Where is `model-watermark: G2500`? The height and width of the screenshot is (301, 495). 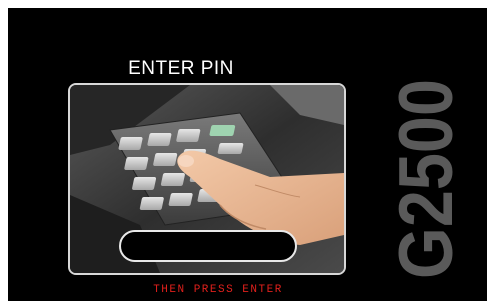
model-watermark: G2500 is located at coordinates (426, 179).